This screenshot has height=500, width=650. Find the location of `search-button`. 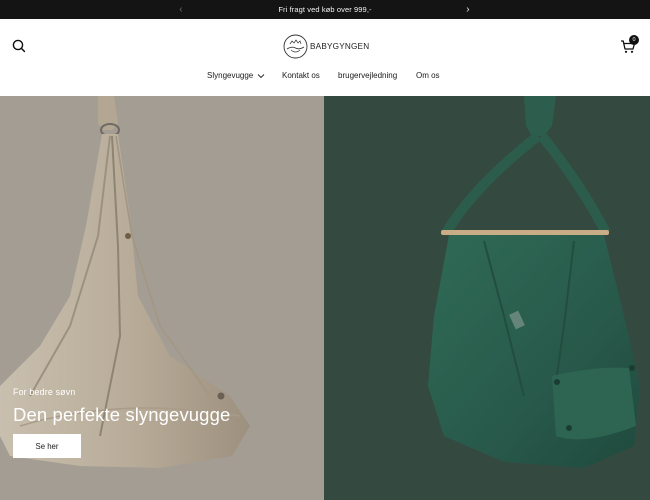

search-button is located at coordinates (19, 46).